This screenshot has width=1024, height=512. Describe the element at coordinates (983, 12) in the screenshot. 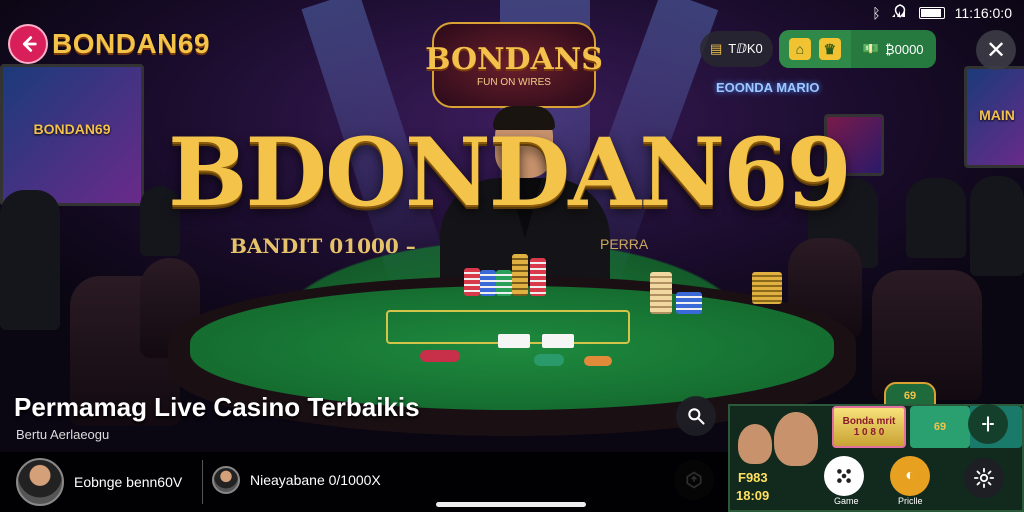

I see `status-time: 11:16:0:0` at that location.